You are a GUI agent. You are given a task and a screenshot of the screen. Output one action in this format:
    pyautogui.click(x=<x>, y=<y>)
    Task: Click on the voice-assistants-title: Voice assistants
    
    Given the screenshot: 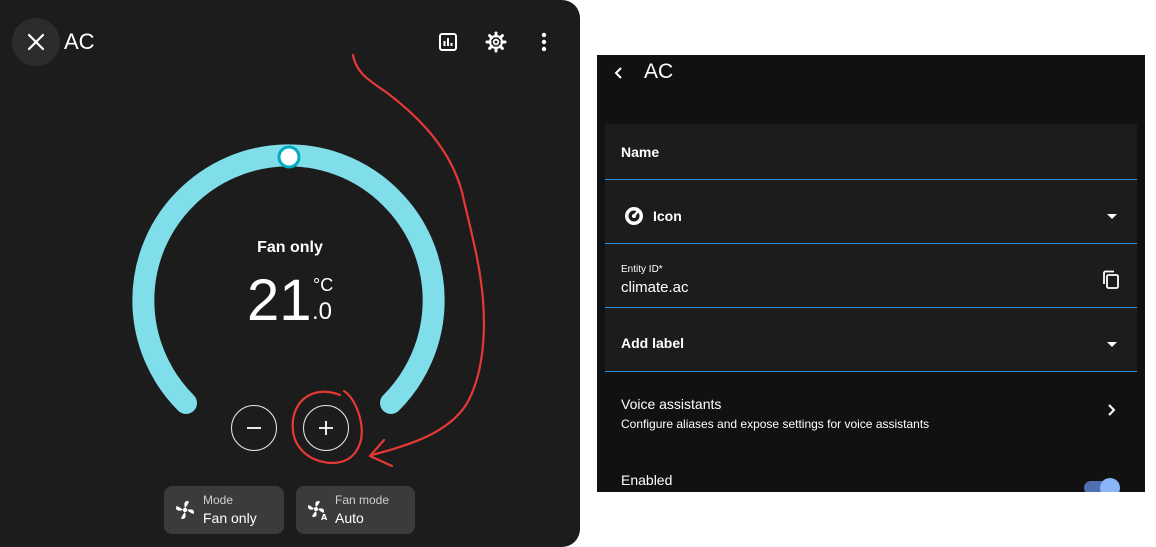 What is the action you would take?
    pyautogui.click(x=671, y=404)
    